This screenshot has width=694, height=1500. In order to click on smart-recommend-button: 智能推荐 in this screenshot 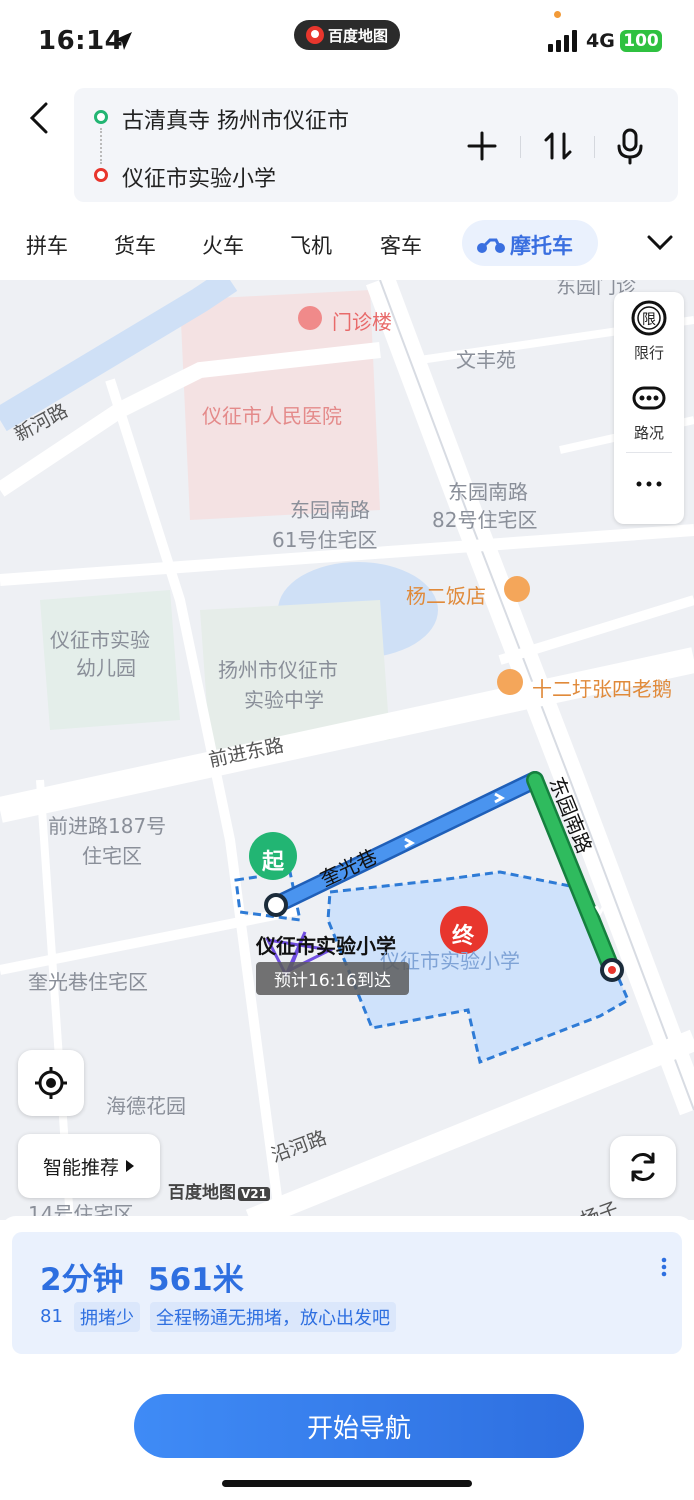, I will do `click(89, 1166)`.